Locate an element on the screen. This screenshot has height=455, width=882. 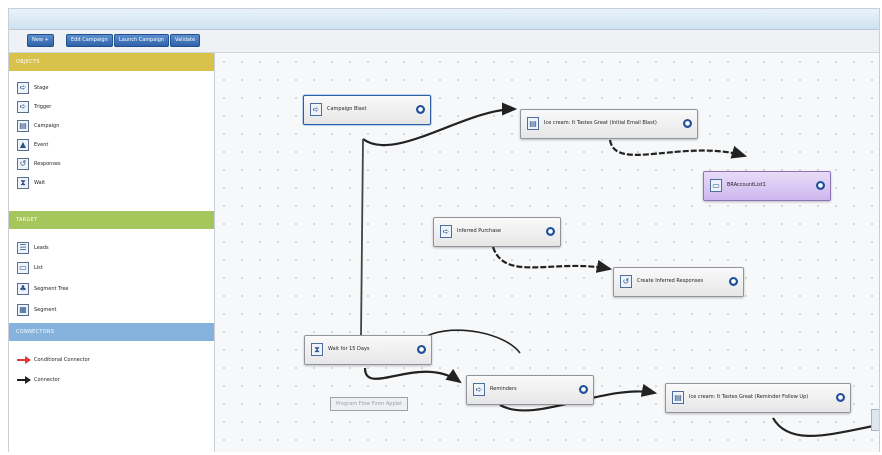
palette-item-label: Conditional Connector is located at coordinates (62, 360).